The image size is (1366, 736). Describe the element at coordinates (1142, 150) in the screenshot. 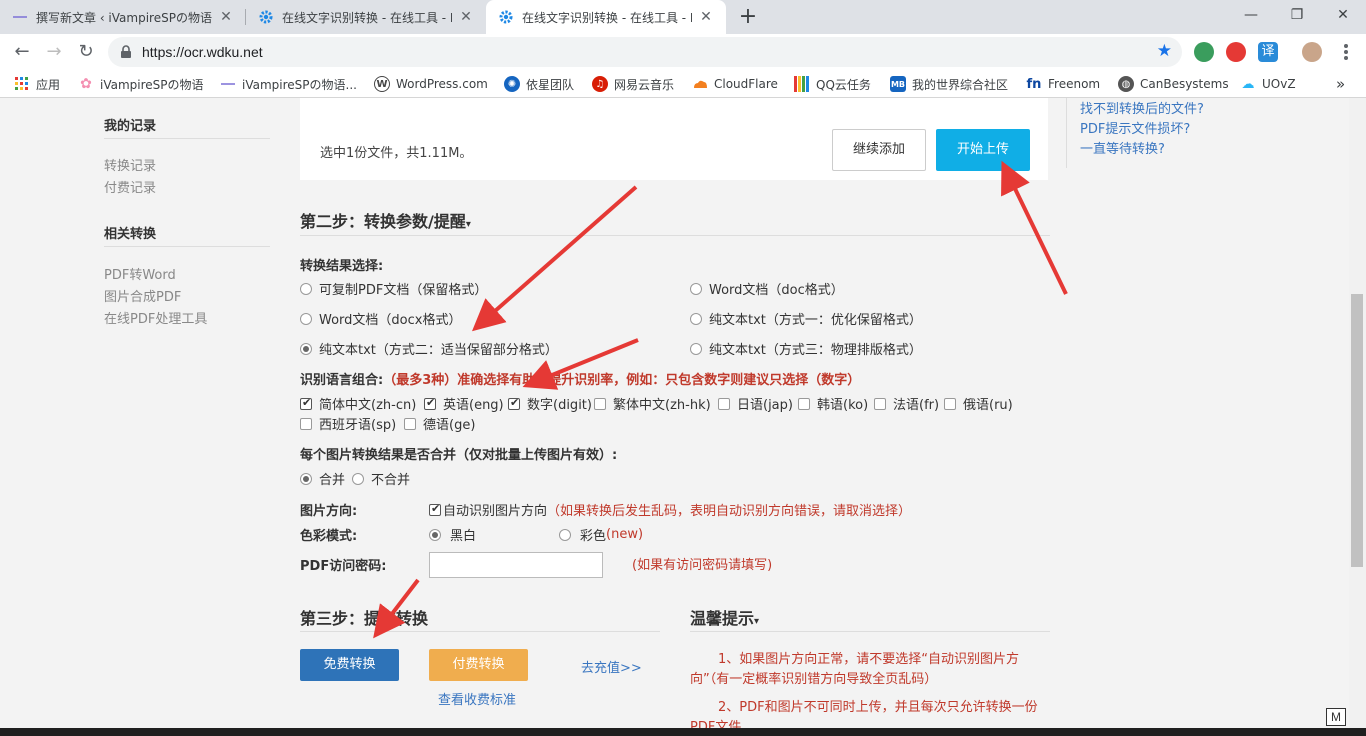

I see `help-link-waiting: 一直等待转换?` at that location.